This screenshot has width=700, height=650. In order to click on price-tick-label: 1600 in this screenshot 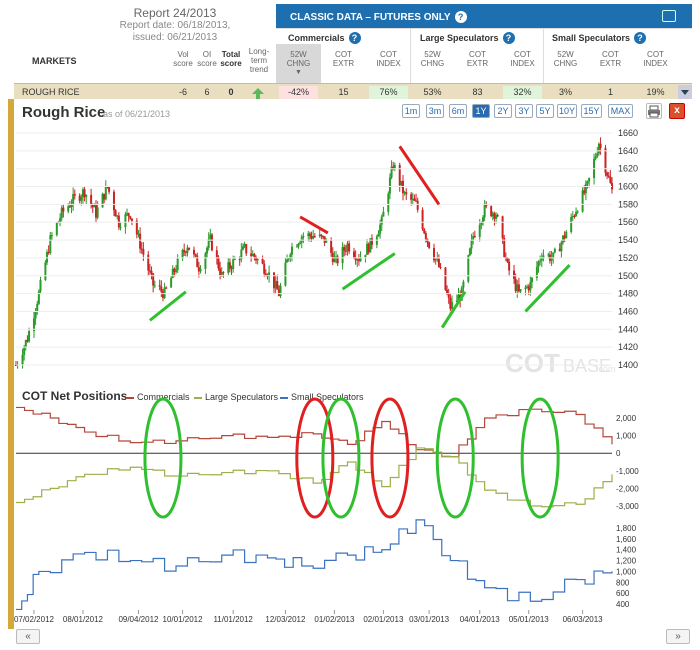, I will do `click(628, 187)`.